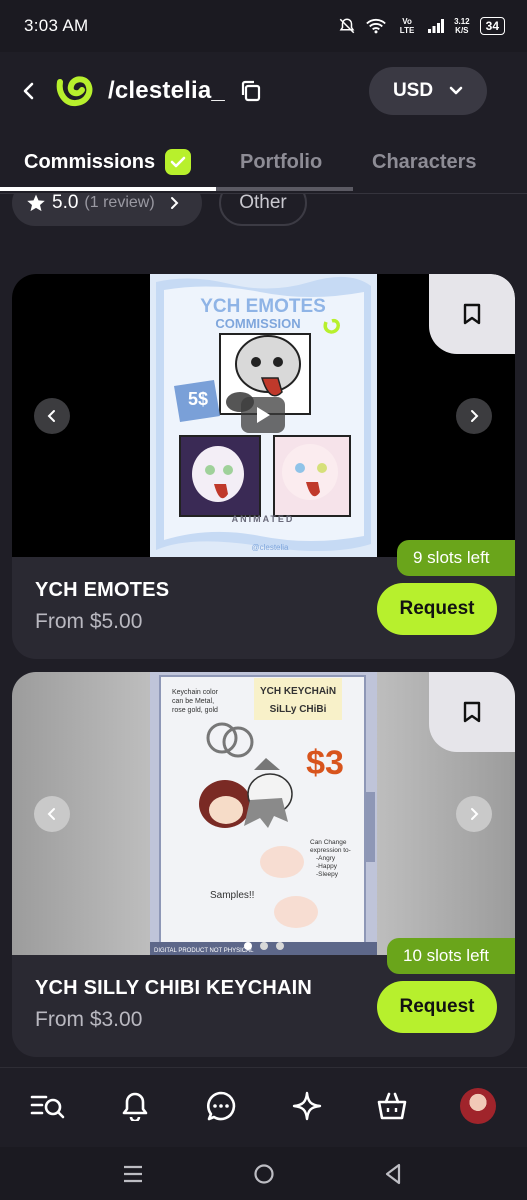  I want to click on art-note: Can Change, so click(328, 842).